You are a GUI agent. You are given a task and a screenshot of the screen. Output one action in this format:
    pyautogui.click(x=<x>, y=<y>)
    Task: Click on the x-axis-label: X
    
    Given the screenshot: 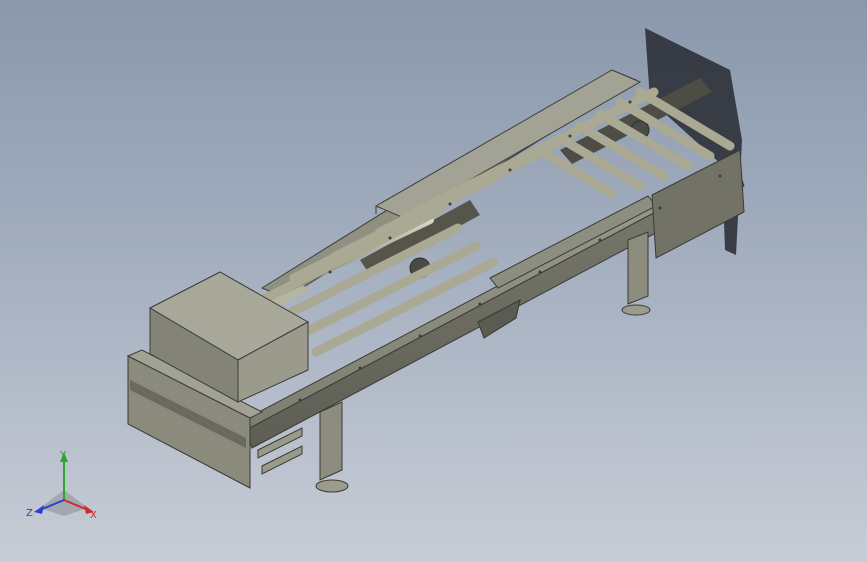 What is the action you would take?
    pyautogui.click(x=93, y=515)
    